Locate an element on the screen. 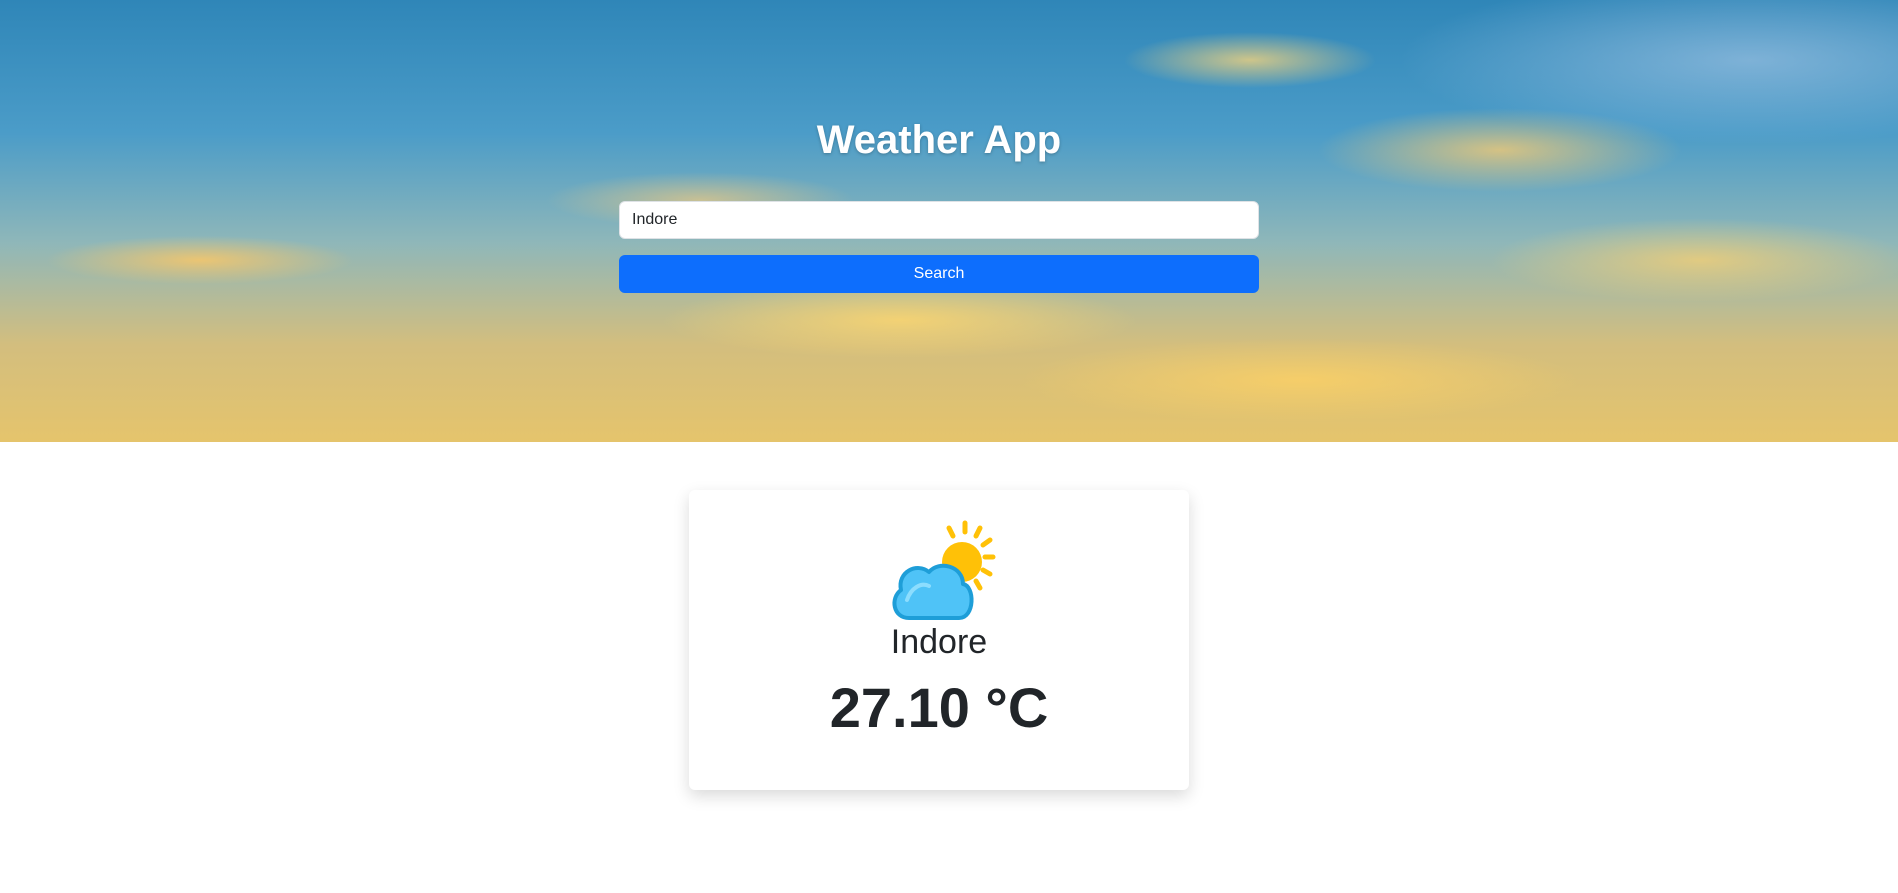 The width and height of the screenshot is (1898, 893). search-button: Search is located at coordinates (939, 274).